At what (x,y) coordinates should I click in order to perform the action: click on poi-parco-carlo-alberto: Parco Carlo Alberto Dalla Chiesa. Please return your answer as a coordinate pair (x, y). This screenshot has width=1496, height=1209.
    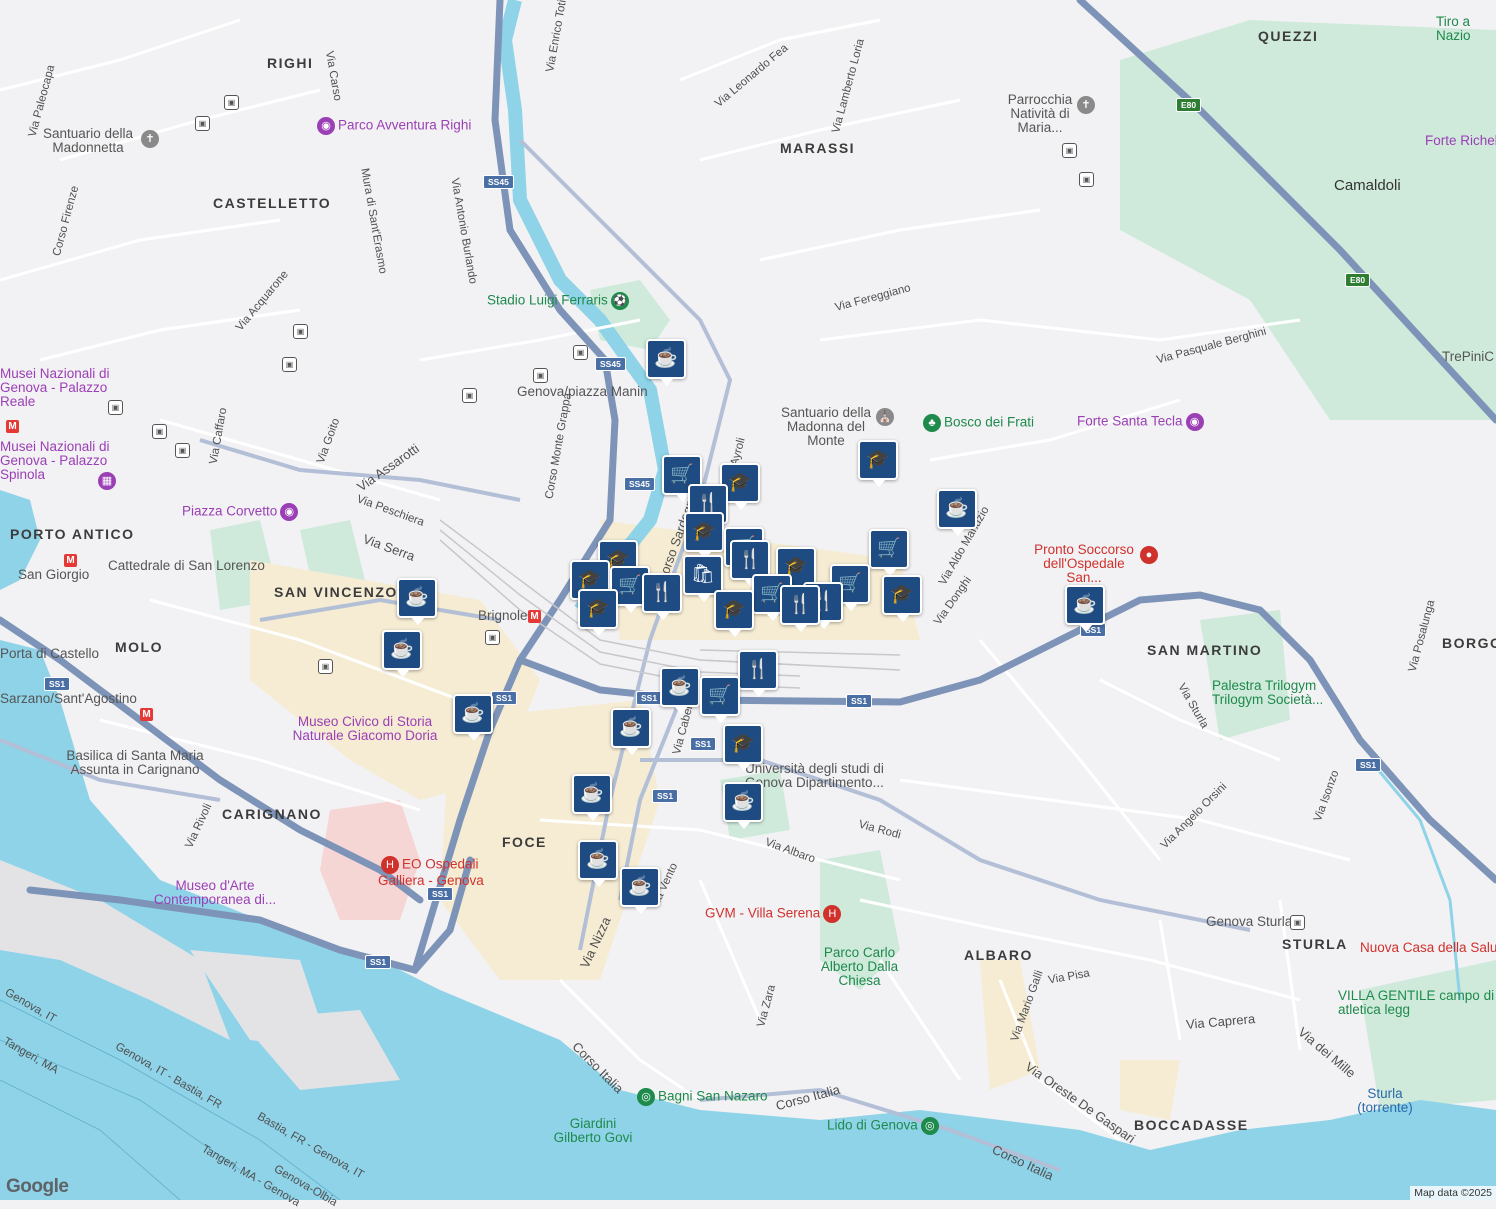
    Looking at the image, I should click on (859, 967).